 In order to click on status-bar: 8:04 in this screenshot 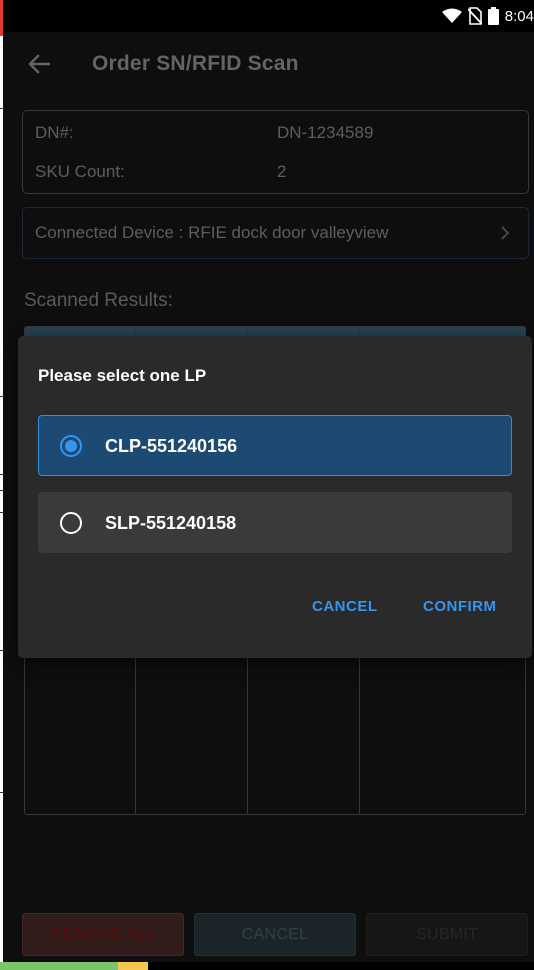, I will do `click(268, 16)`.